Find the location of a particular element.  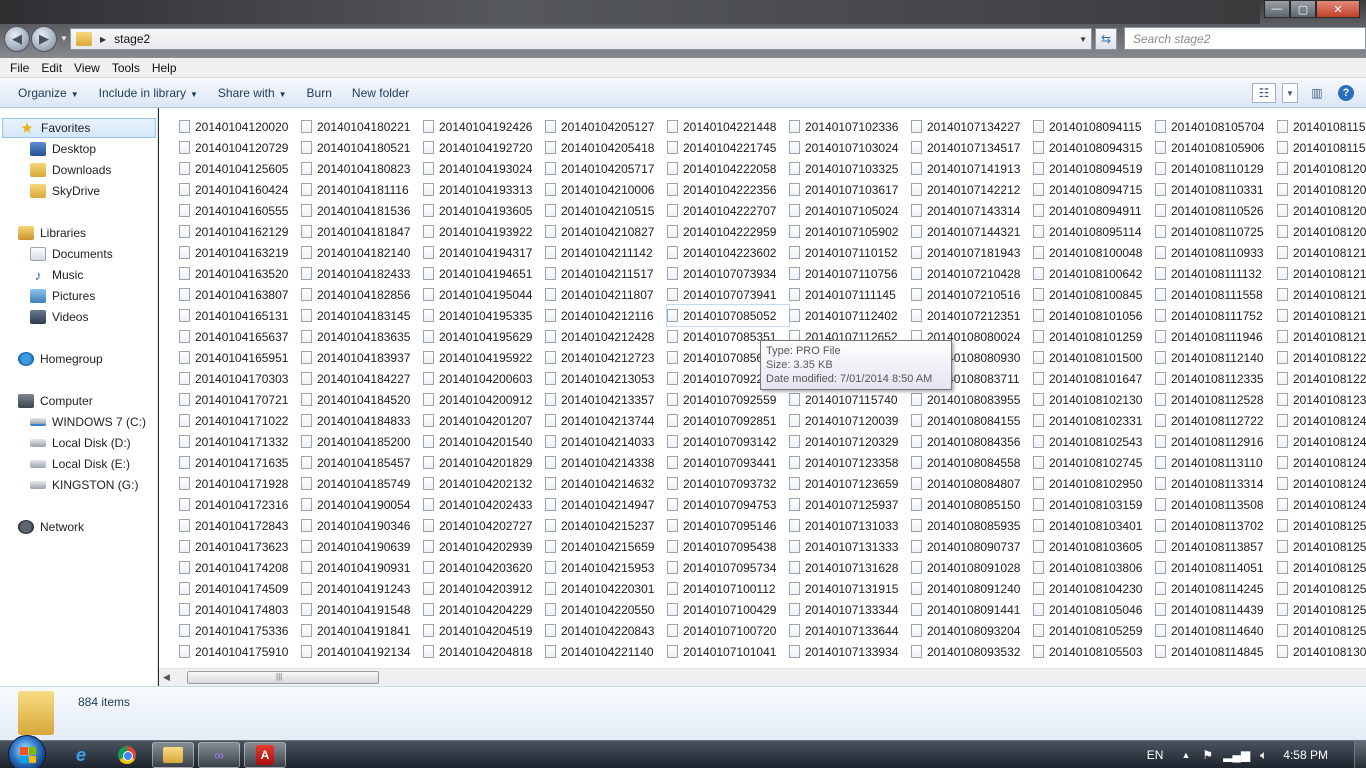

file-item: 20140107133344 is located at coordinates (850, 609).